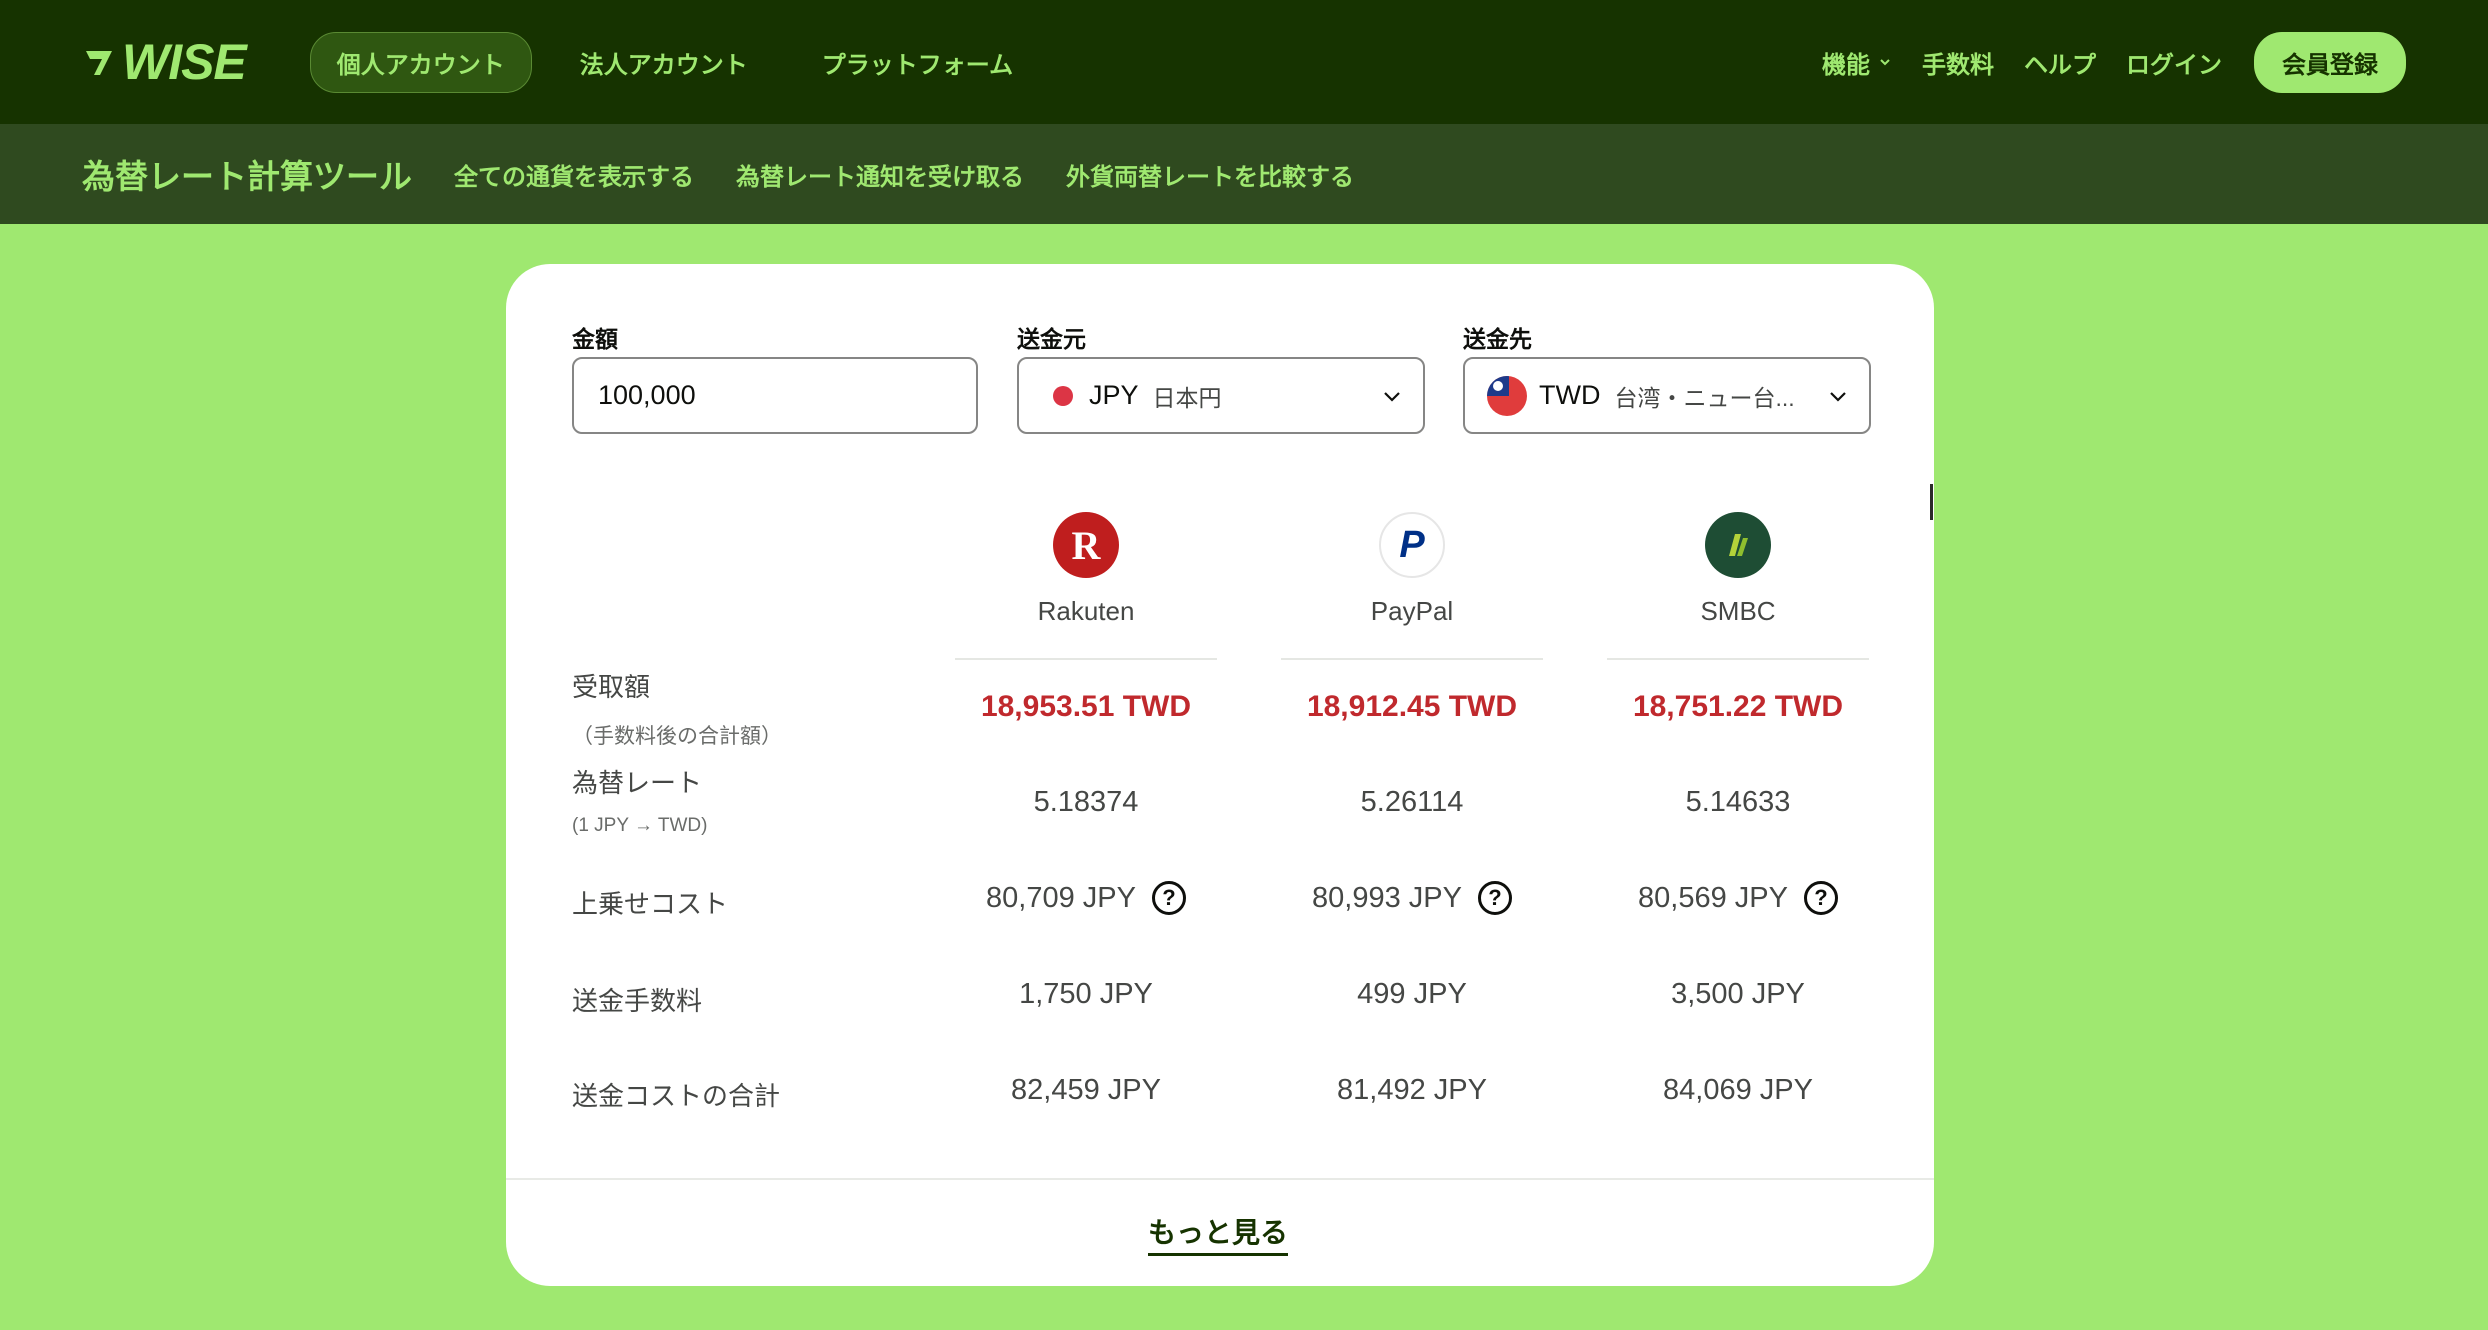 This screenshot has height=1330, width=2488. I want to click on subnav-link-rate-alerts: 為替レート通知を受け取る, so click(880, 174).